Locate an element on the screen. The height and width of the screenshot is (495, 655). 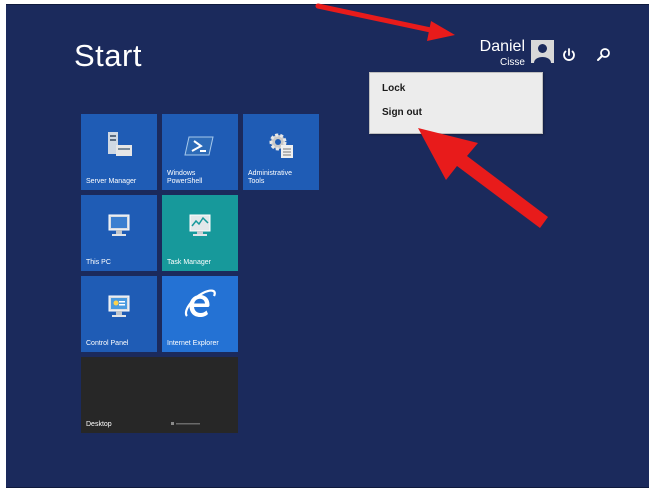
search-button is located at coordinates (603, 55).